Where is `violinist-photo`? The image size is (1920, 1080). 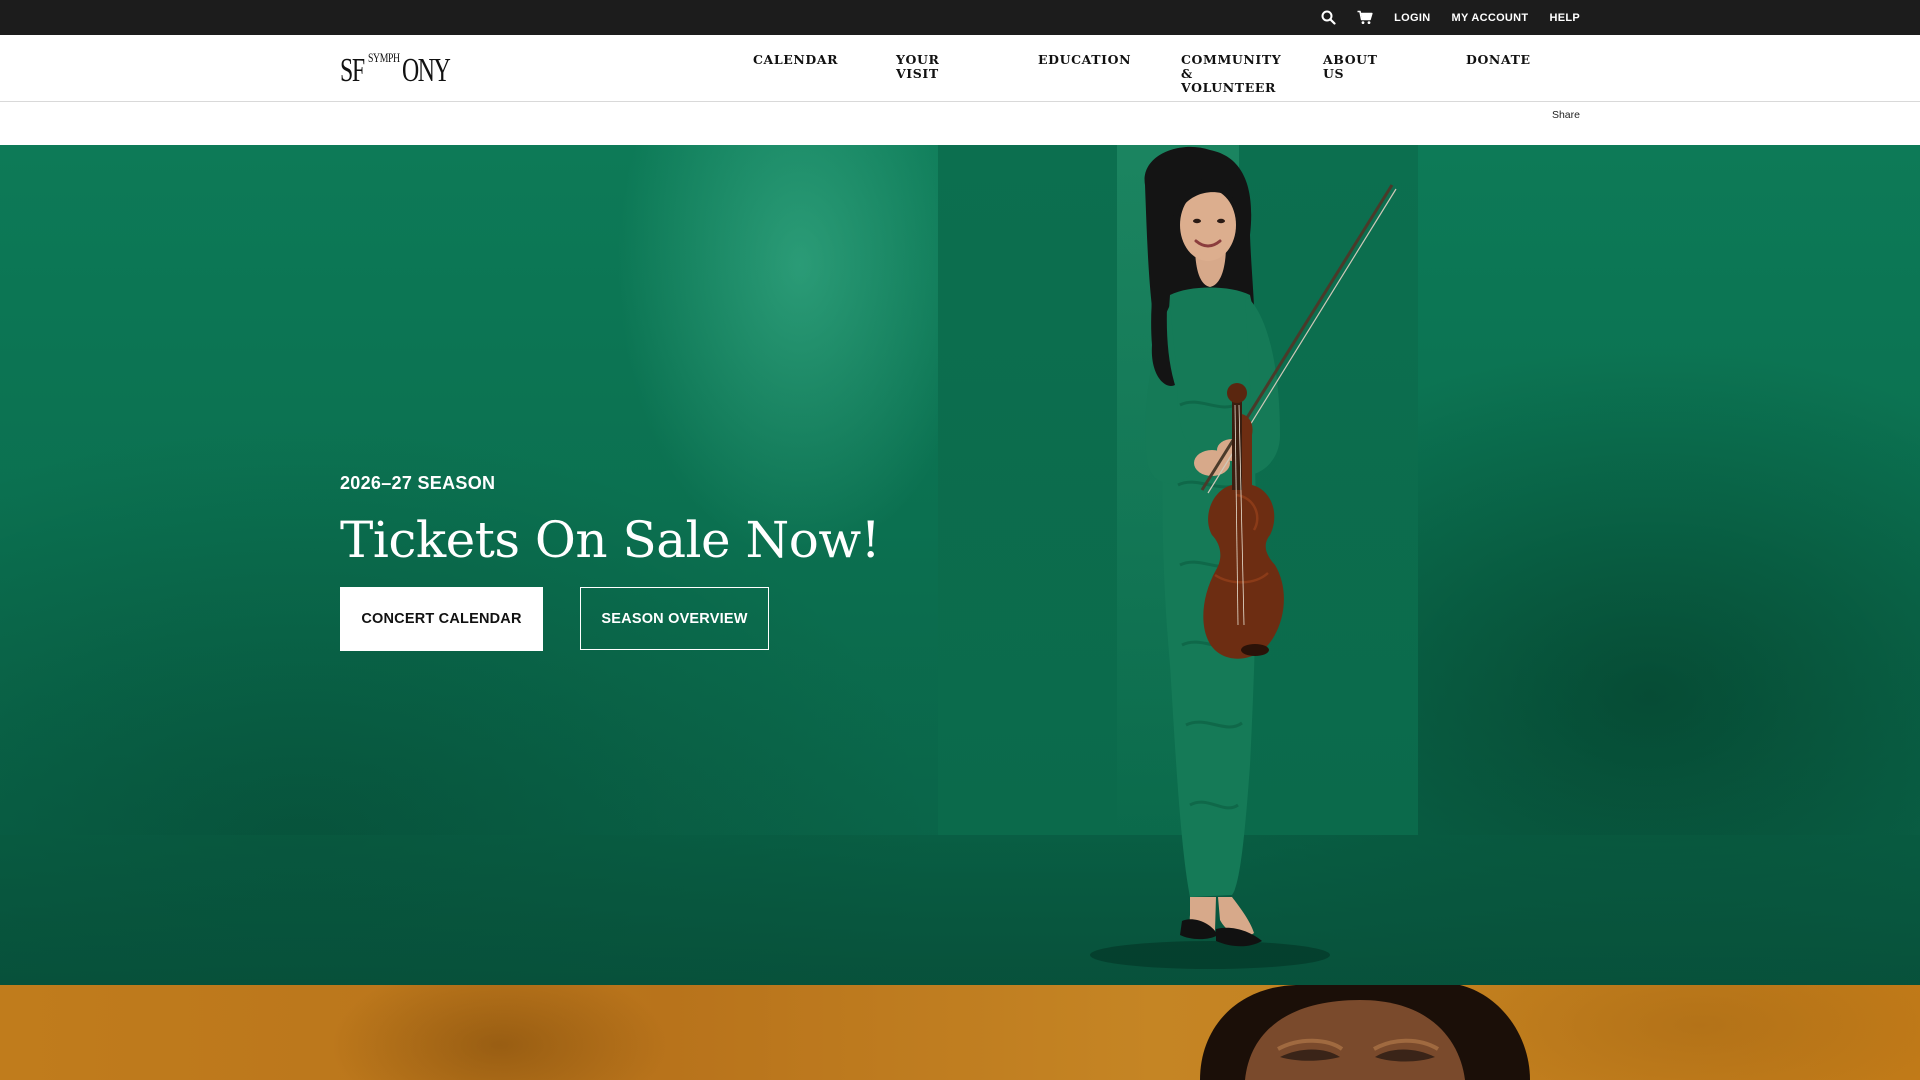
violinist-photo is located at coordinates (1243, 557).